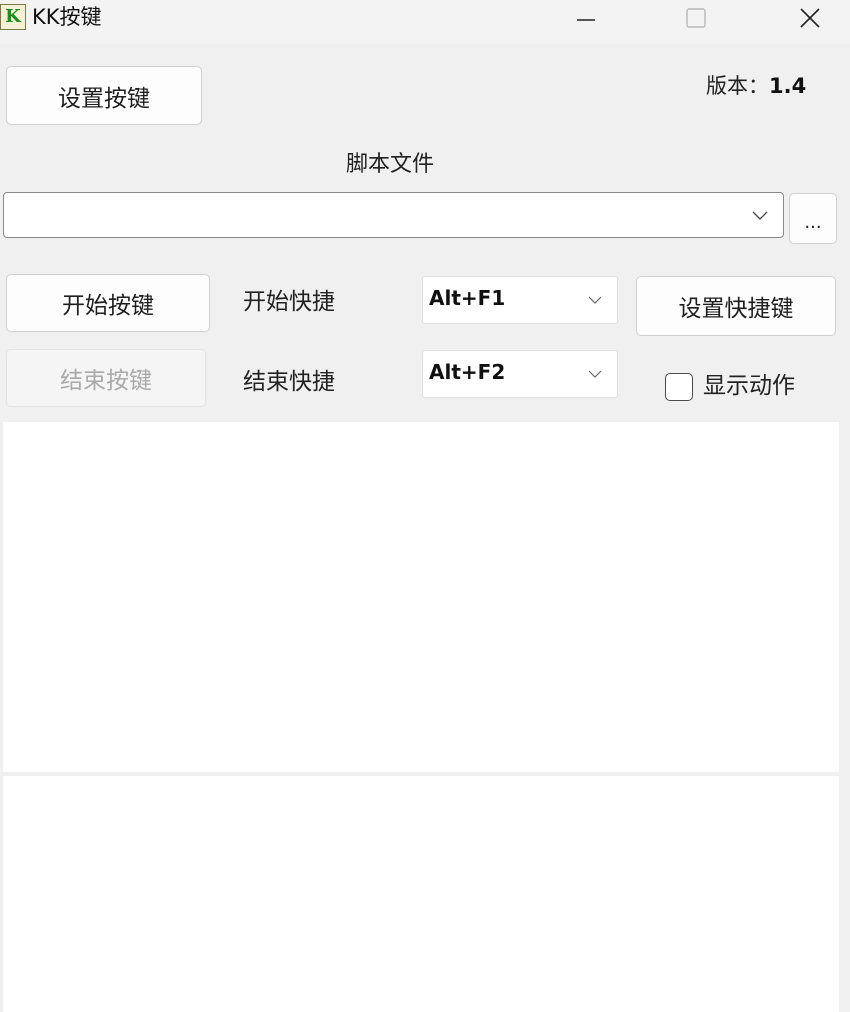  What do you see at coordinates (104, 95) in the screenshot?
I see `set-keys-button: 设置按键` at bounding box center [104, 95].